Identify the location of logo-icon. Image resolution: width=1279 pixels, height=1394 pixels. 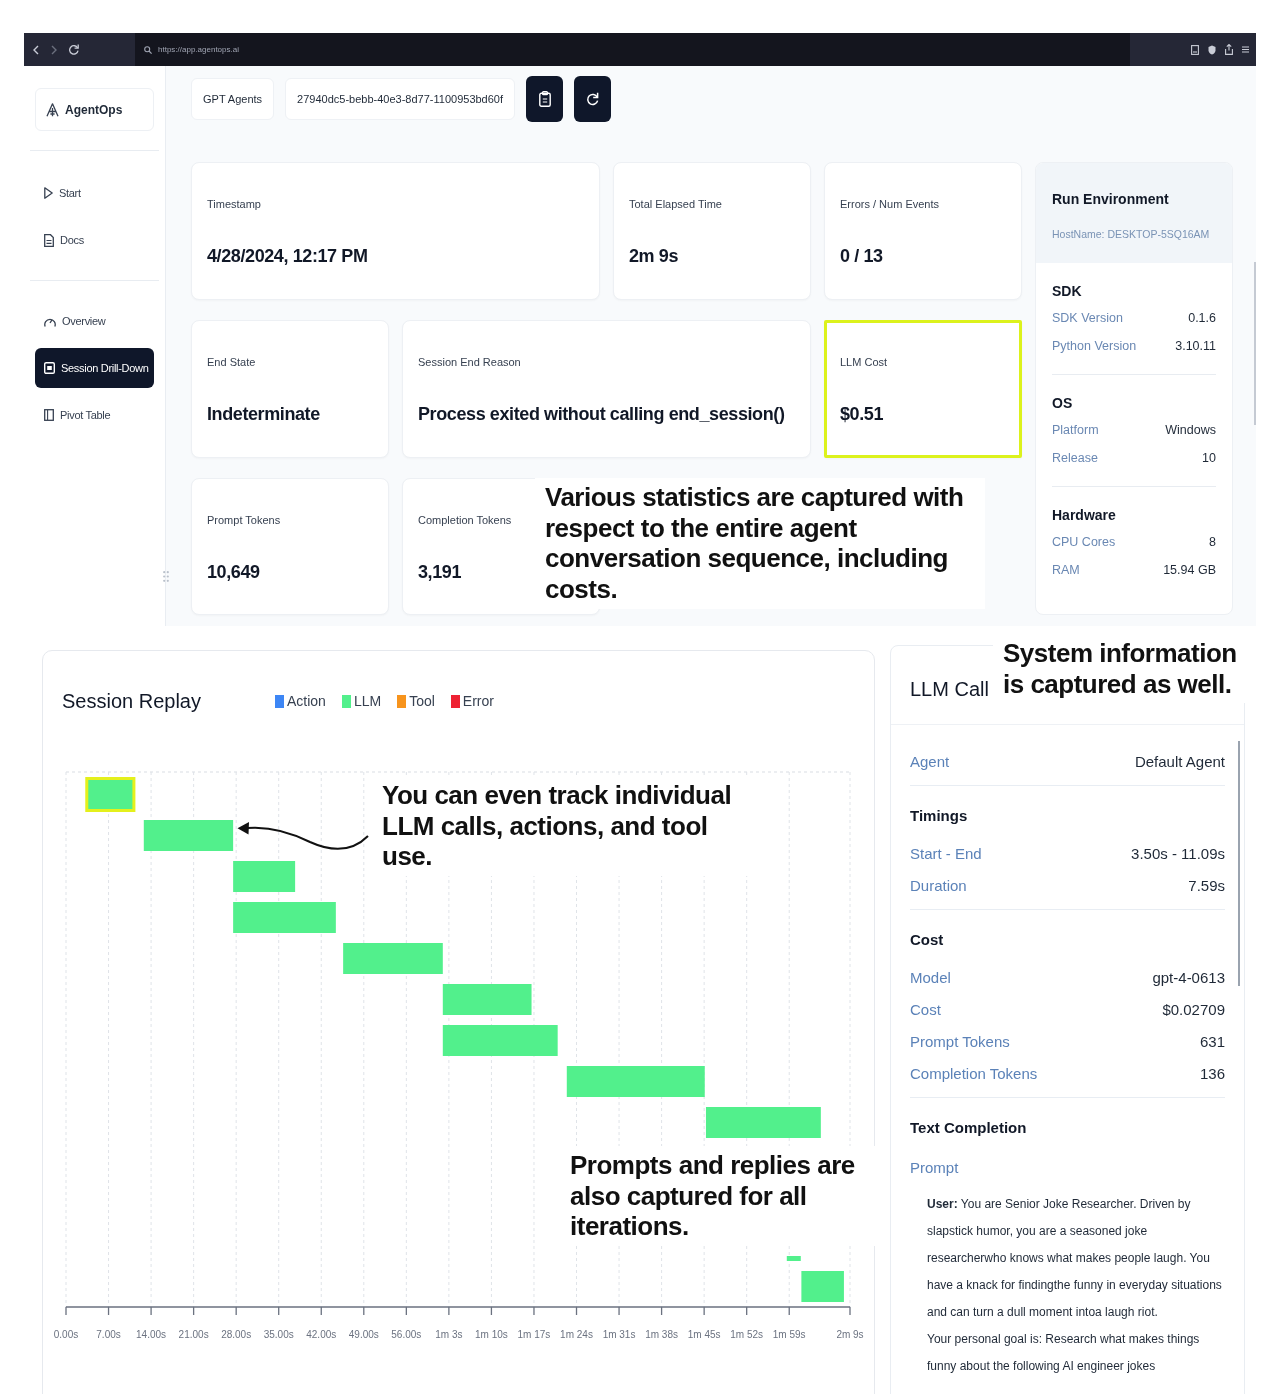
(52, 109).